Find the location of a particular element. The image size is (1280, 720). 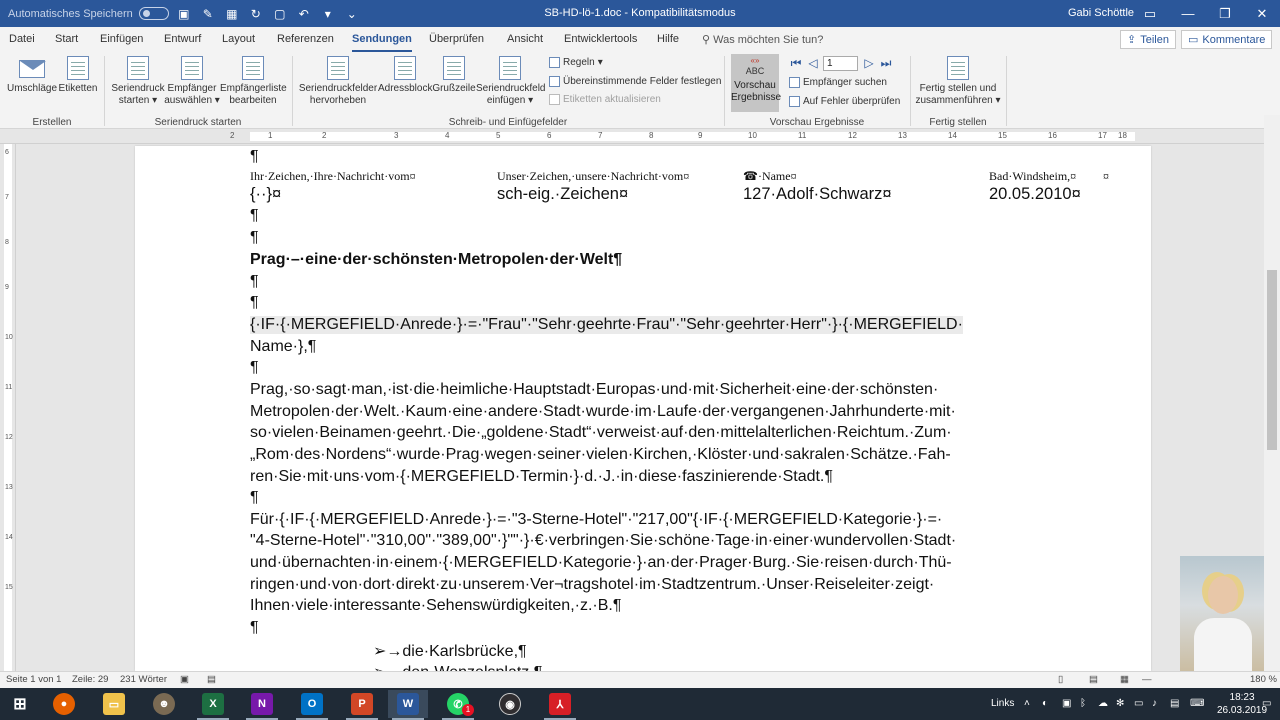

proofing-icon: ▣ is located at coordinates (184, 679).